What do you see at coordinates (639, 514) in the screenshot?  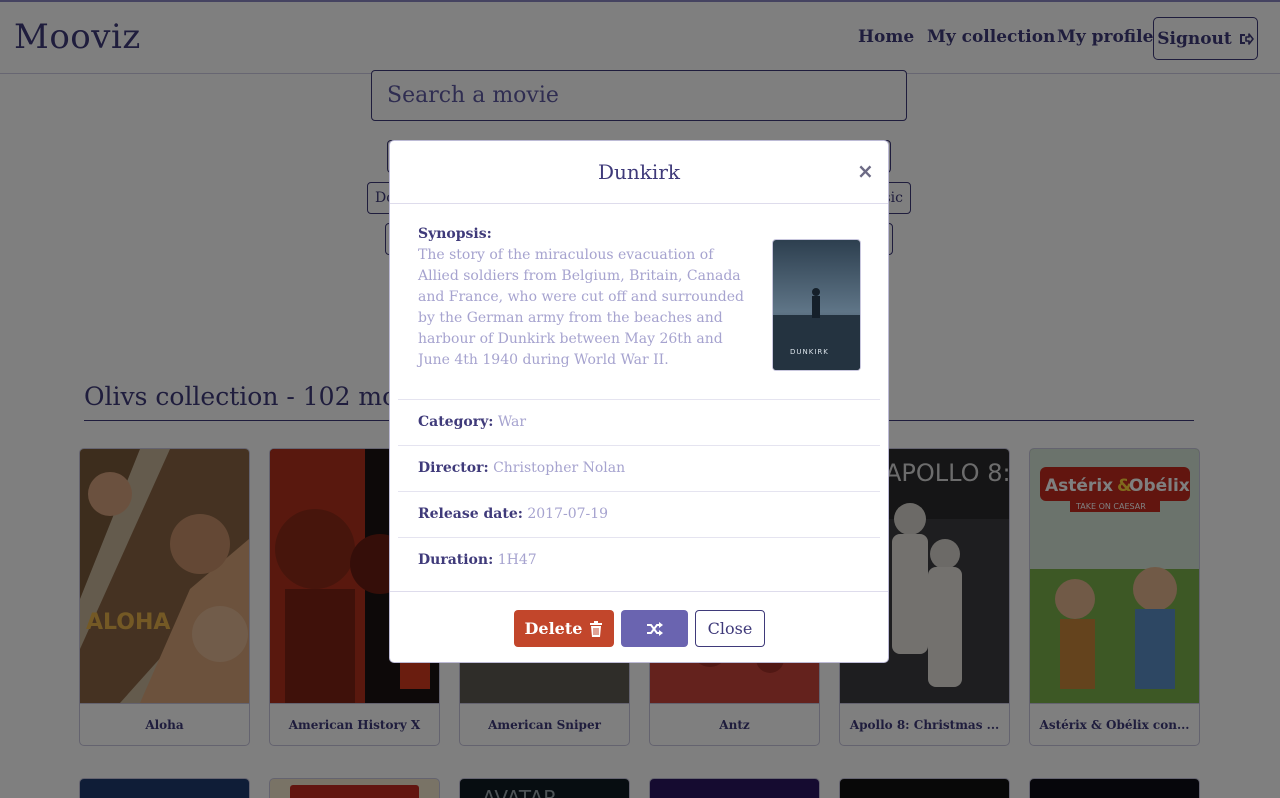 I see `release-date-row: Release date: 2017-07-19` at bounding box center [639, 514].